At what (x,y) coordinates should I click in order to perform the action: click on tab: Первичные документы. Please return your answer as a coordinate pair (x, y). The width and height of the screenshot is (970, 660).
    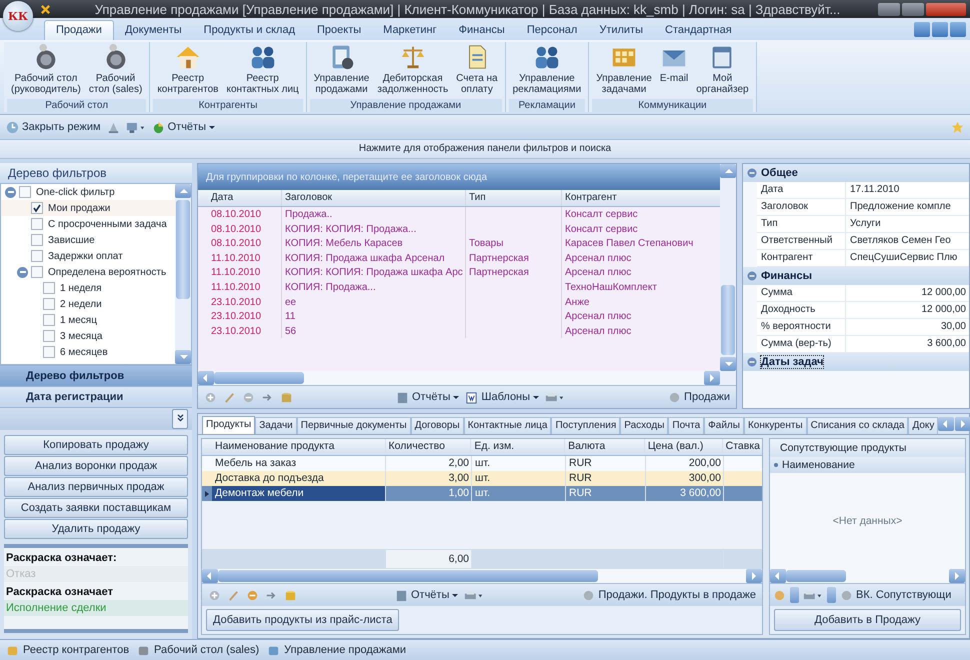
    Looking at the image, I should click on (353, 425).